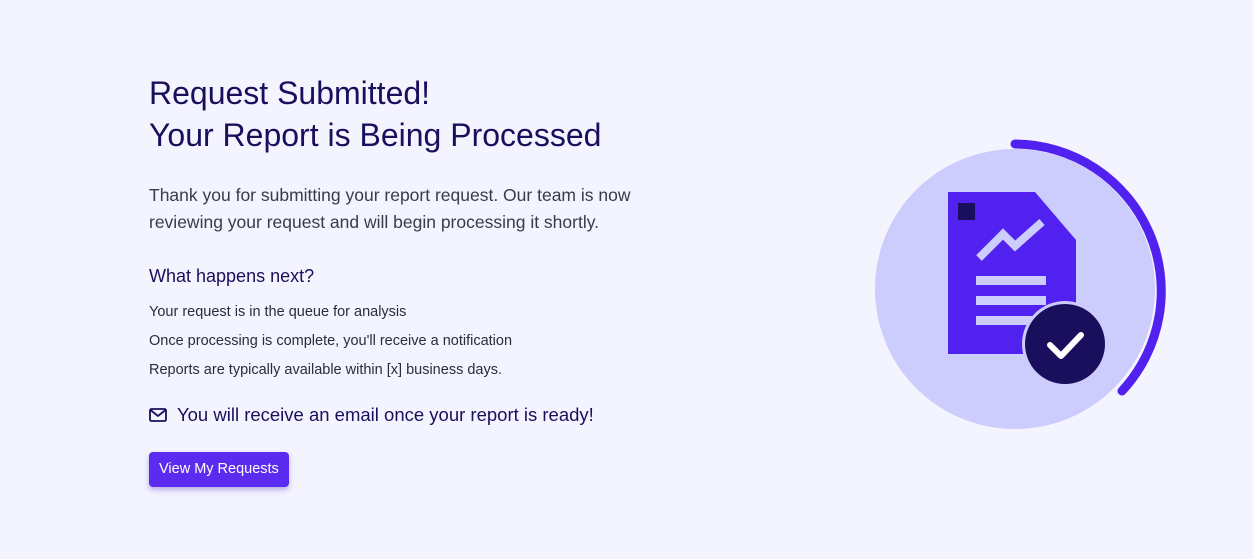  Describe the element at coordinates (1065, 344) in the screenshot. I see `check-icon` at that location.